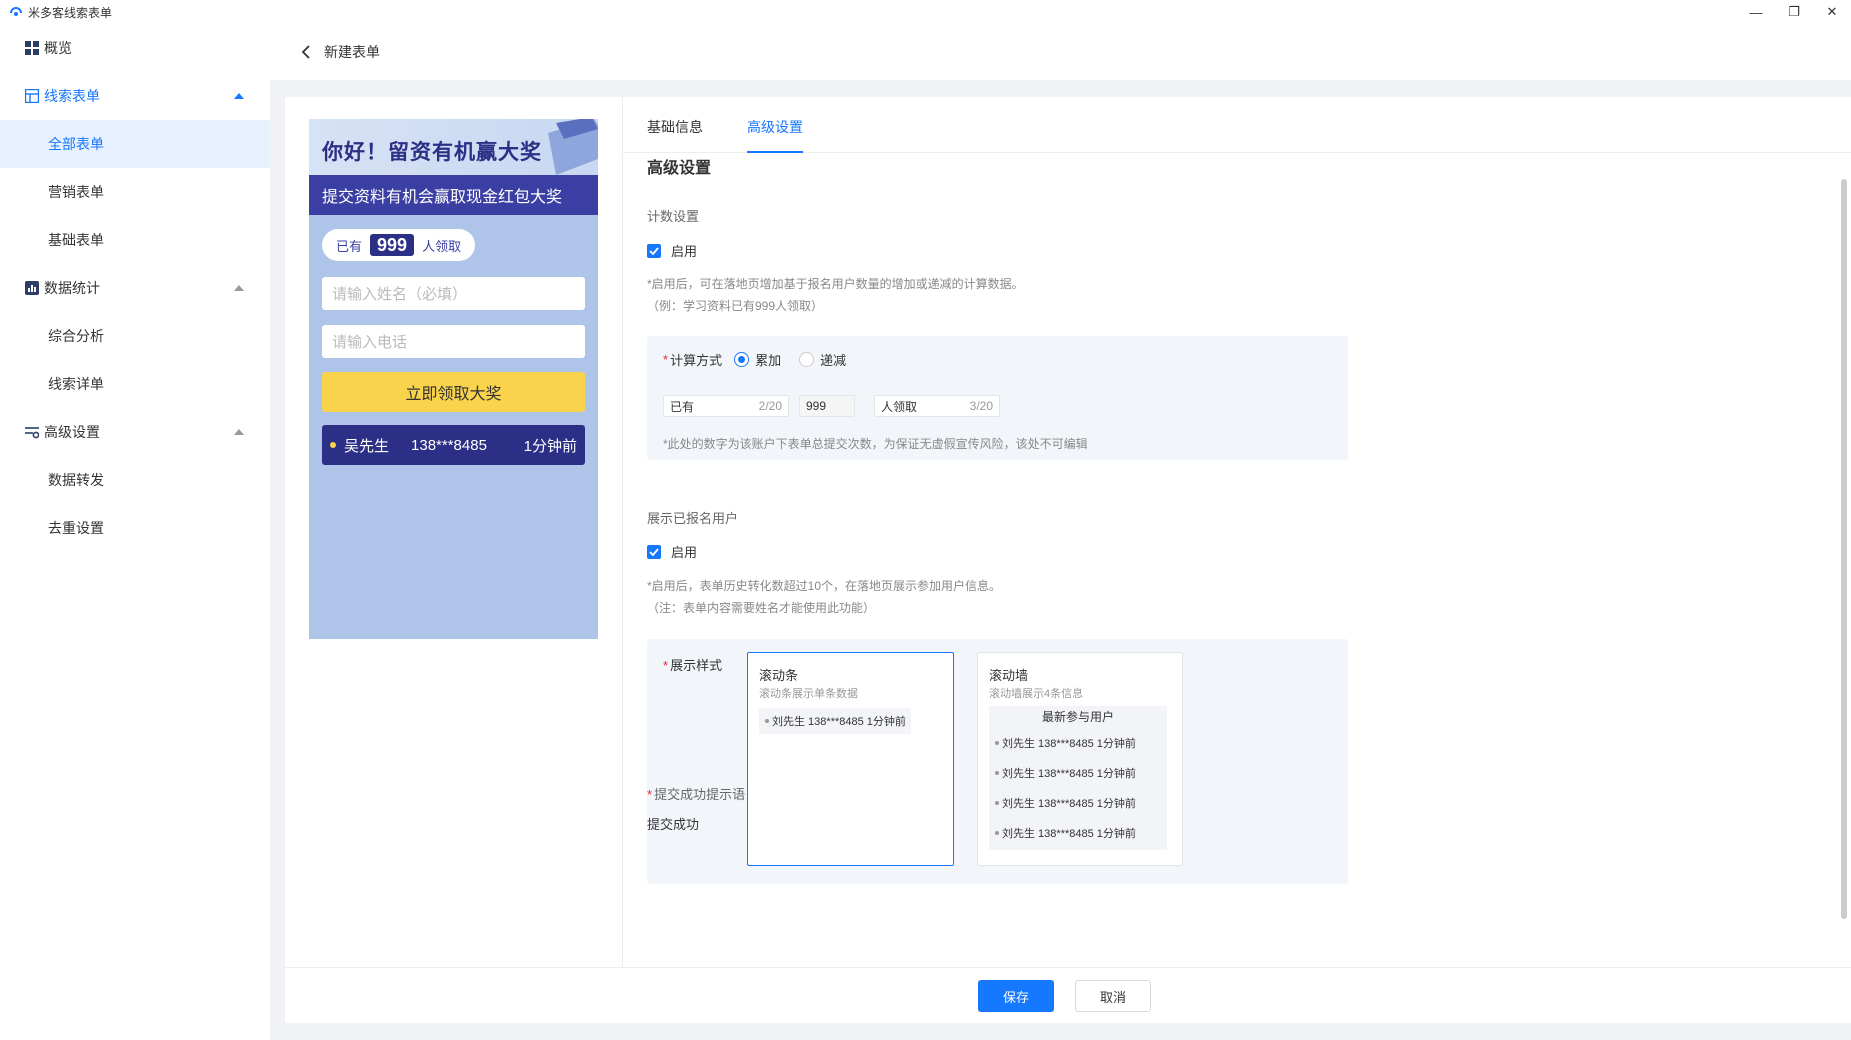  What do you see at coordinates (742, 359) in the screenshot?
I see `radio-add` at bounding box center [742, 359].